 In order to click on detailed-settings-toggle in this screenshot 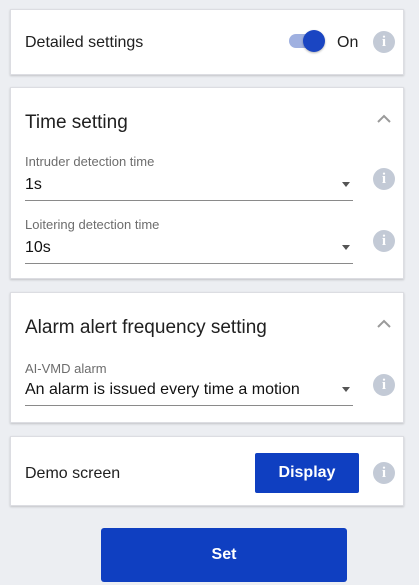, I will do `click(307, 41)`.